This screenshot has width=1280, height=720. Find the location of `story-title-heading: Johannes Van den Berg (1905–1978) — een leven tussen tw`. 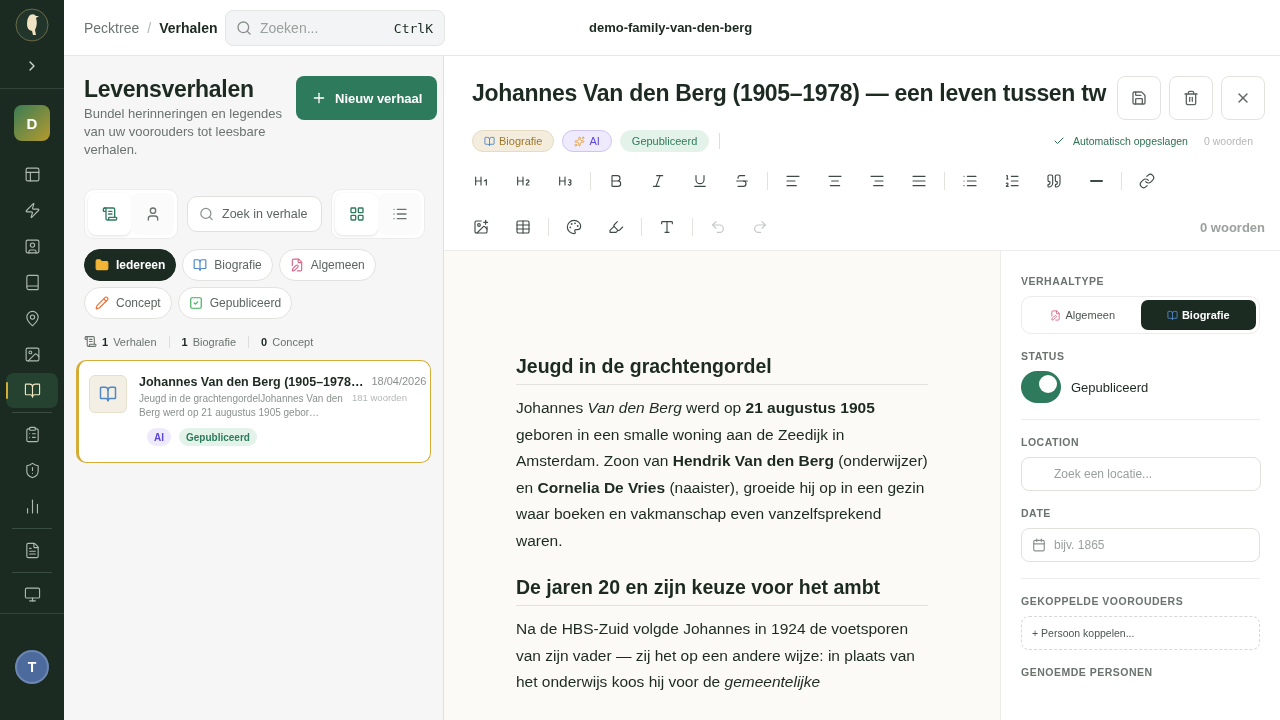

story-title-heading: Johannes Van den Berg (1905–1978) — een leven tussen tw is located at coordinates (790, 91).